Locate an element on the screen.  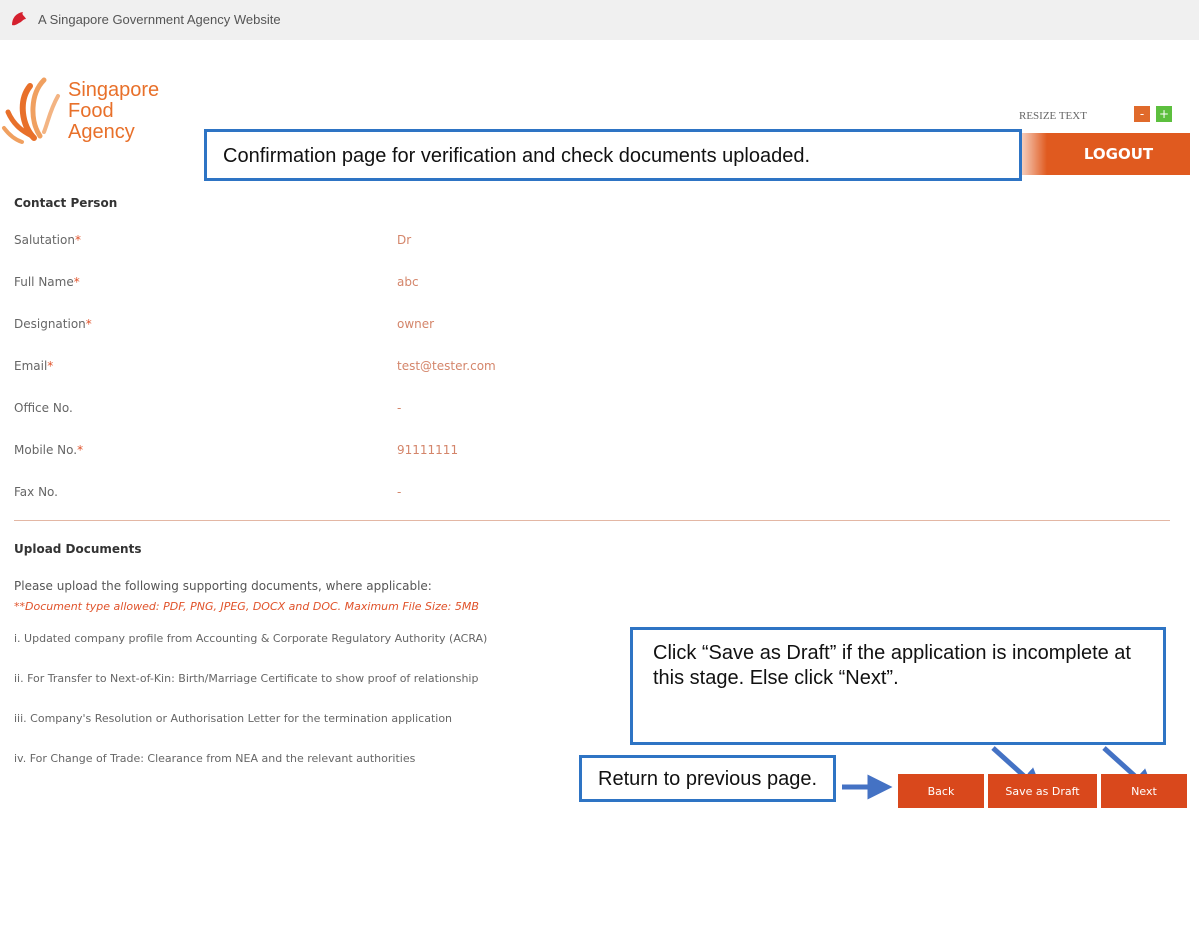
save-as-draft-button: Save as Draft is located at coordinates (1042, 791).